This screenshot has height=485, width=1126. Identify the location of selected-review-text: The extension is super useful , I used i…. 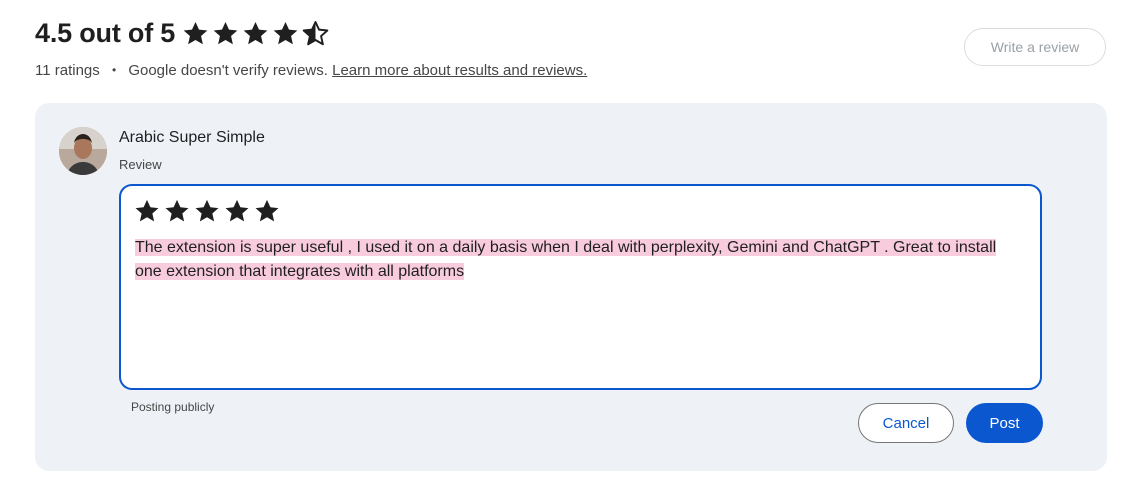
(566, 259).